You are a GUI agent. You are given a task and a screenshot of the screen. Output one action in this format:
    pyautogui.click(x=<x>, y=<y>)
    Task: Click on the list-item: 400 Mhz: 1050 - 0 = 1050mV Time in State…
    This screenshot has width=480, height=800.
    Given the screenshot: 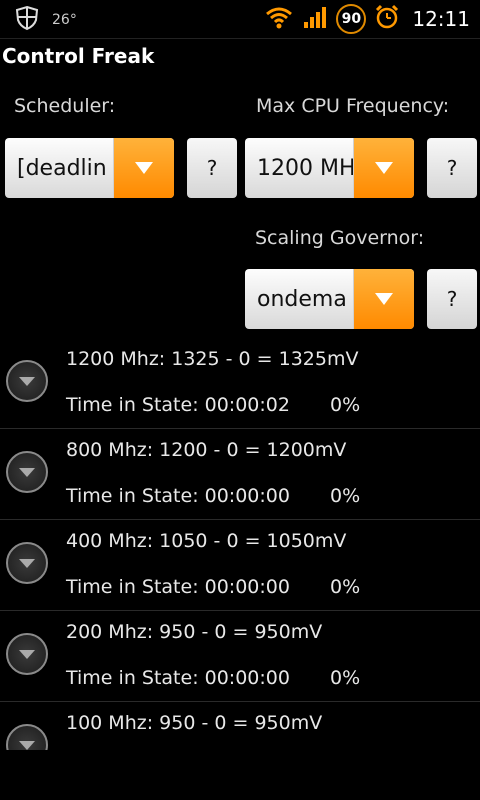 What is the action you would take?
    pyautogui.click(x=240, y=565)
    